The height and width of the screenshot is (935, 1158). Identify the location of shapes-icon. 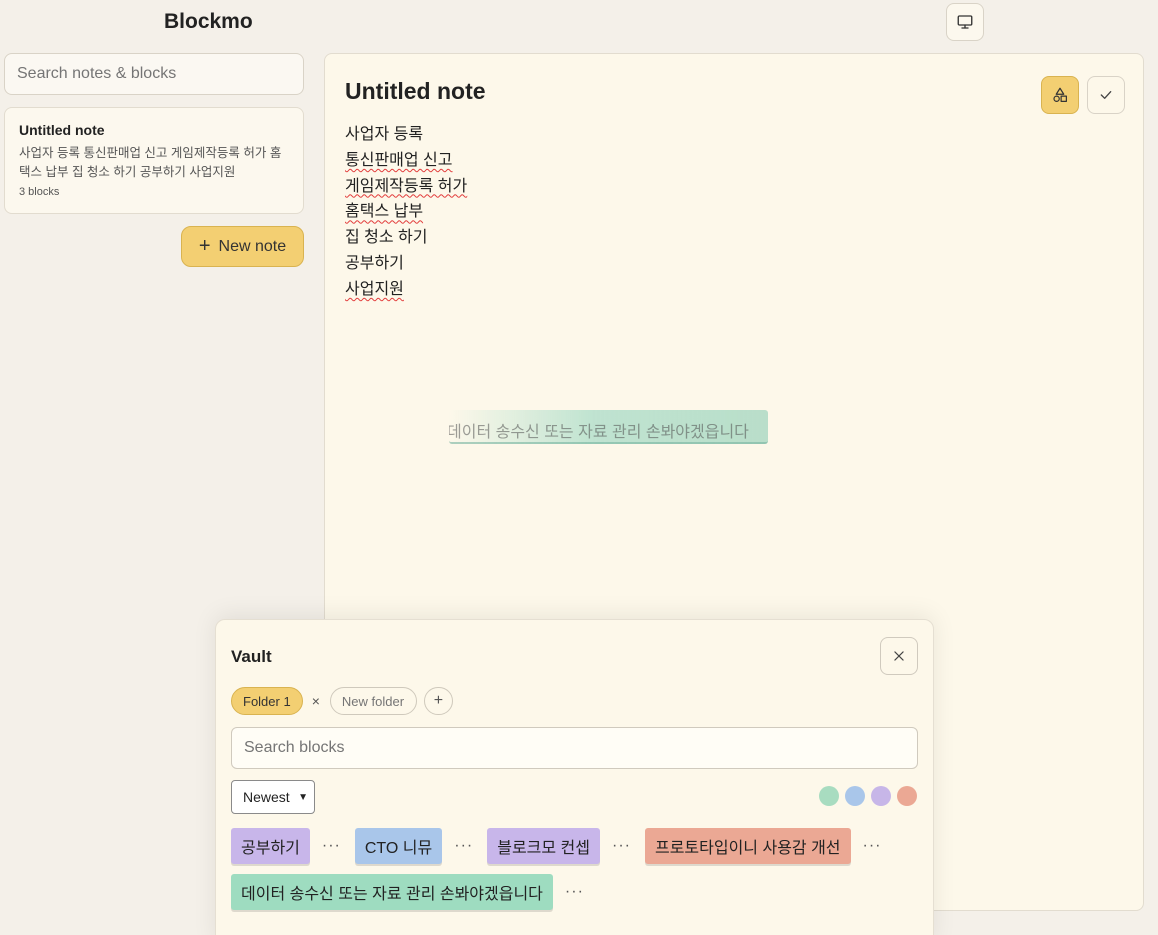
(1060, 94).